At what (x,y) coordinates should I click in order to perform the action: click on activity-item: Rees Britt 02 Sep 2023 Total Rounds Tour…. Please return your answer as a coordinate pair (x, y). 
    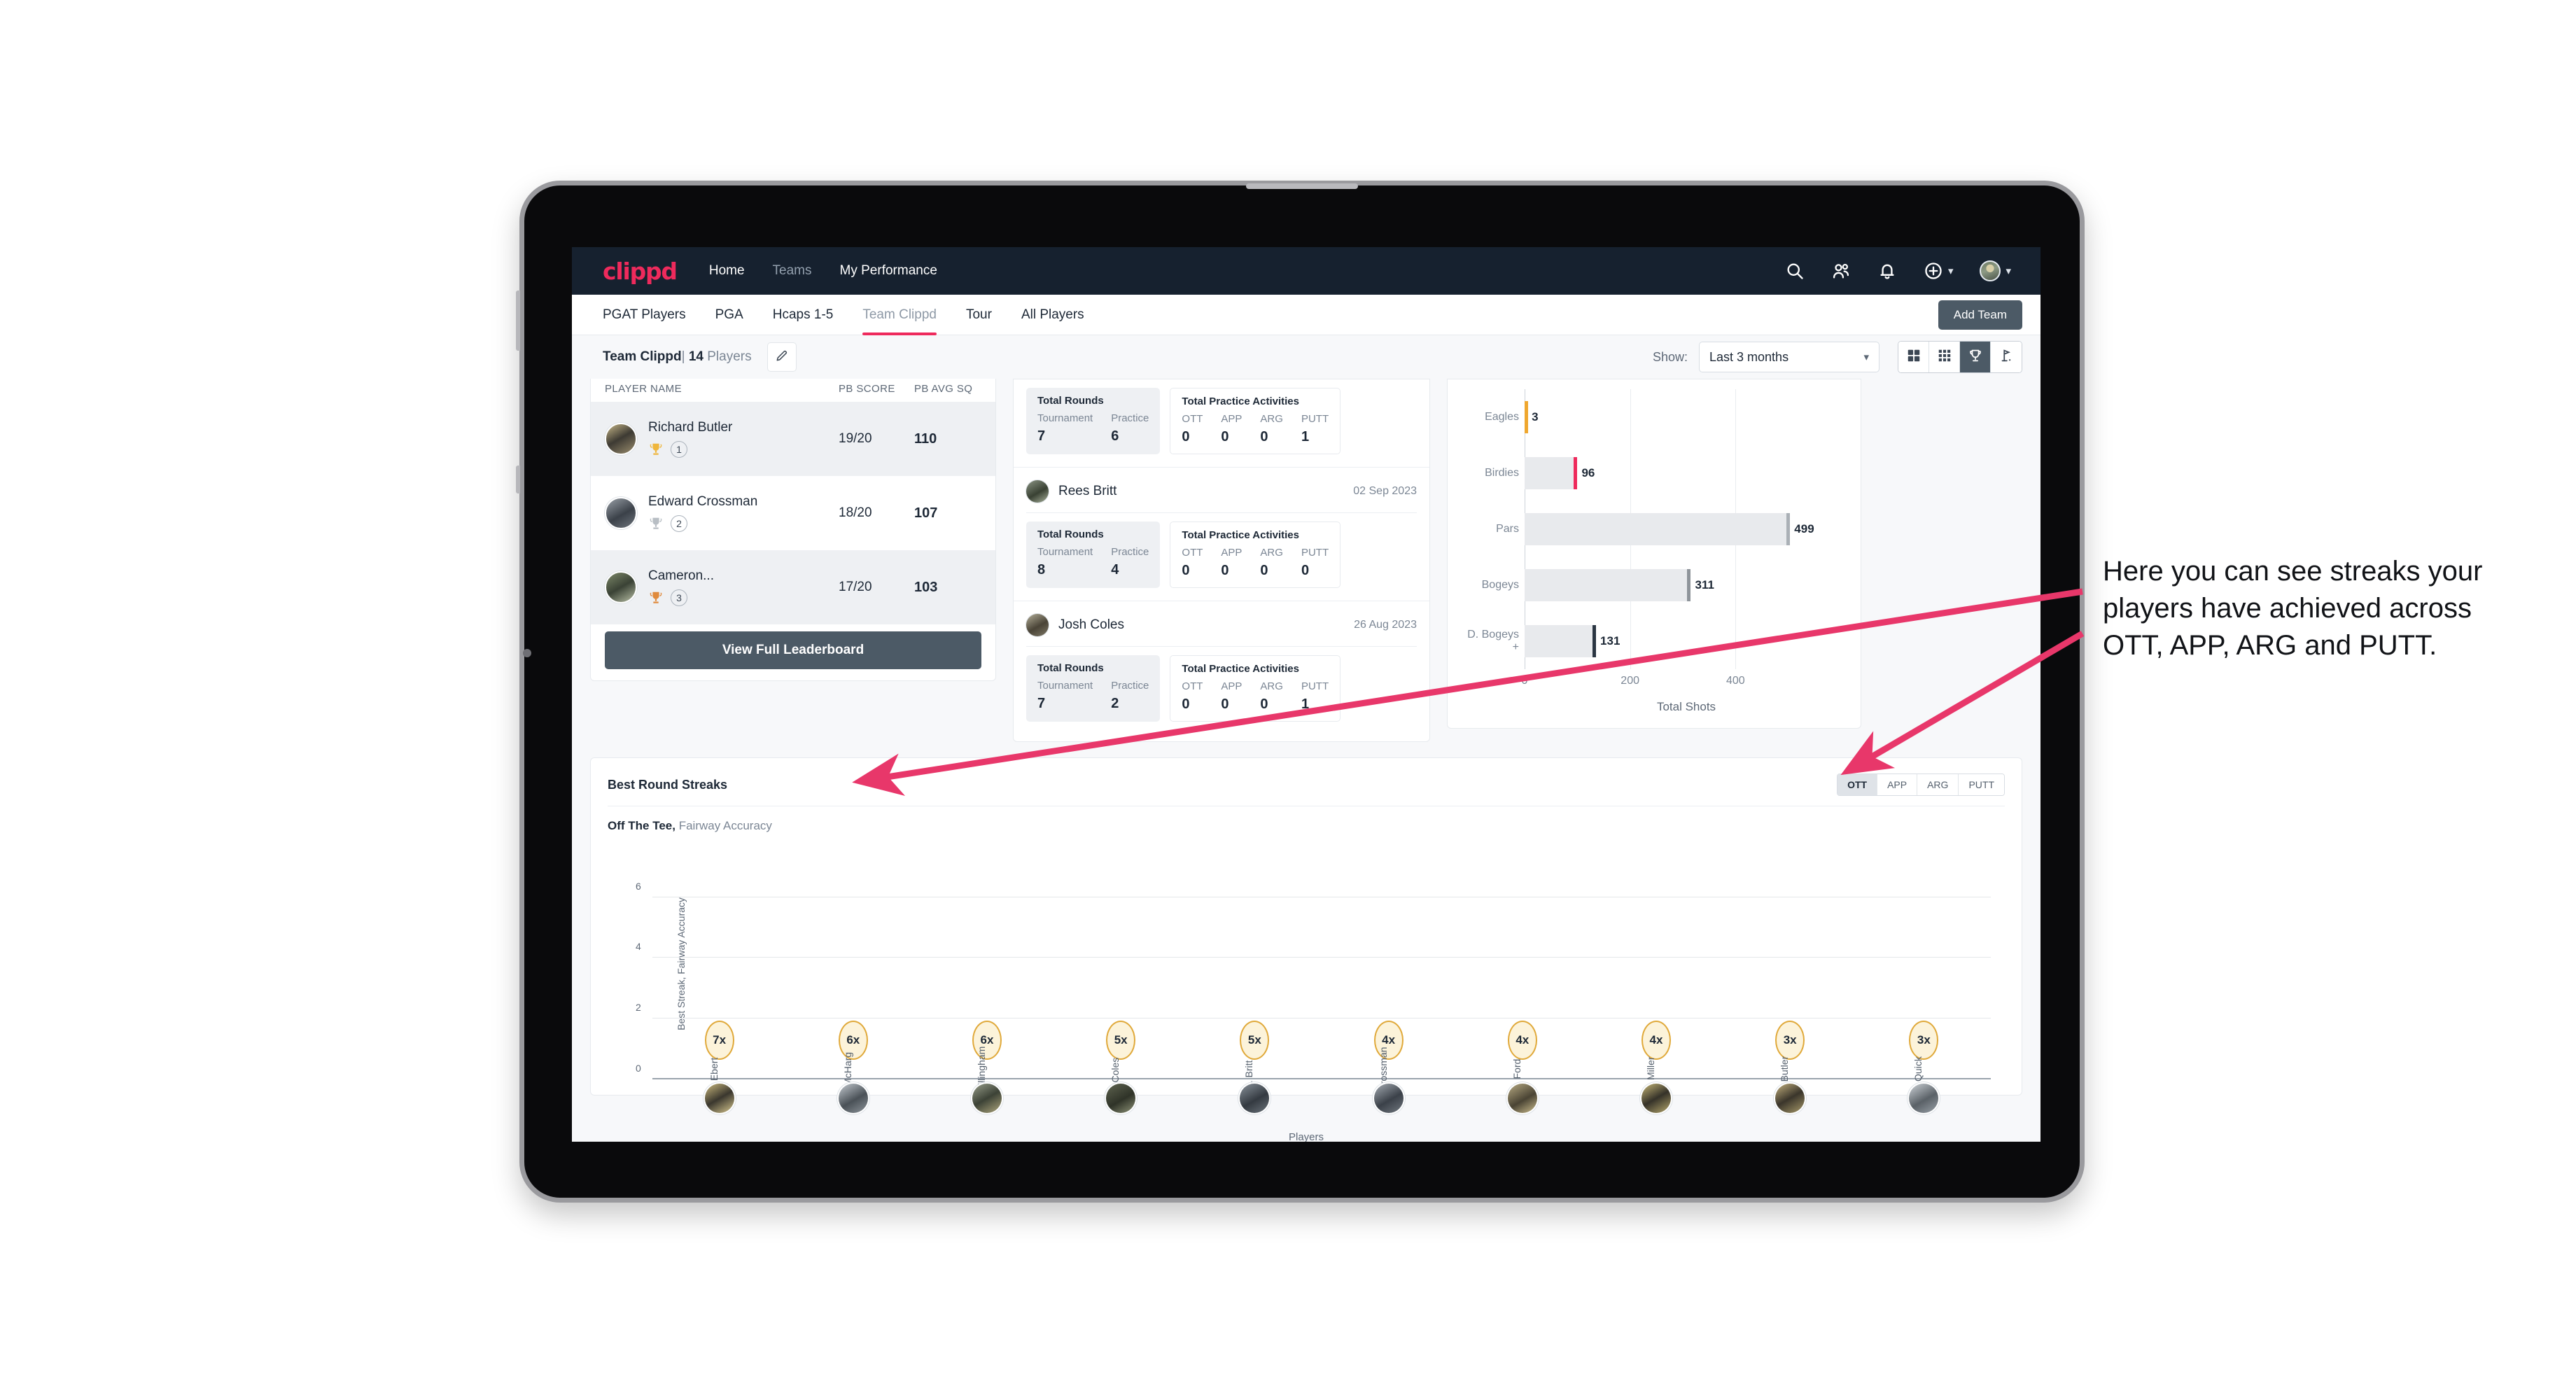
    Looking at the image, I should click on (1221, 534).